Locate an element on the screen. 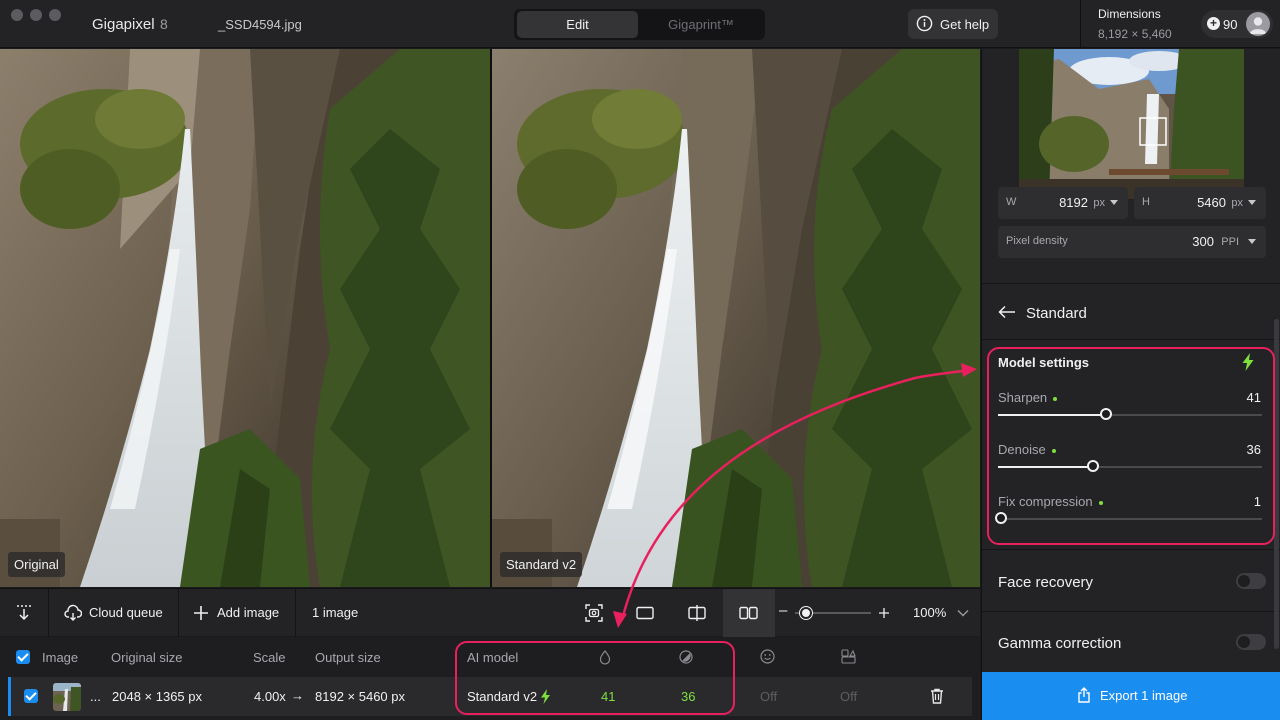 This screenshot has width=1280, height=720. zoom-out-button: – is located at coordinates (783, 610).